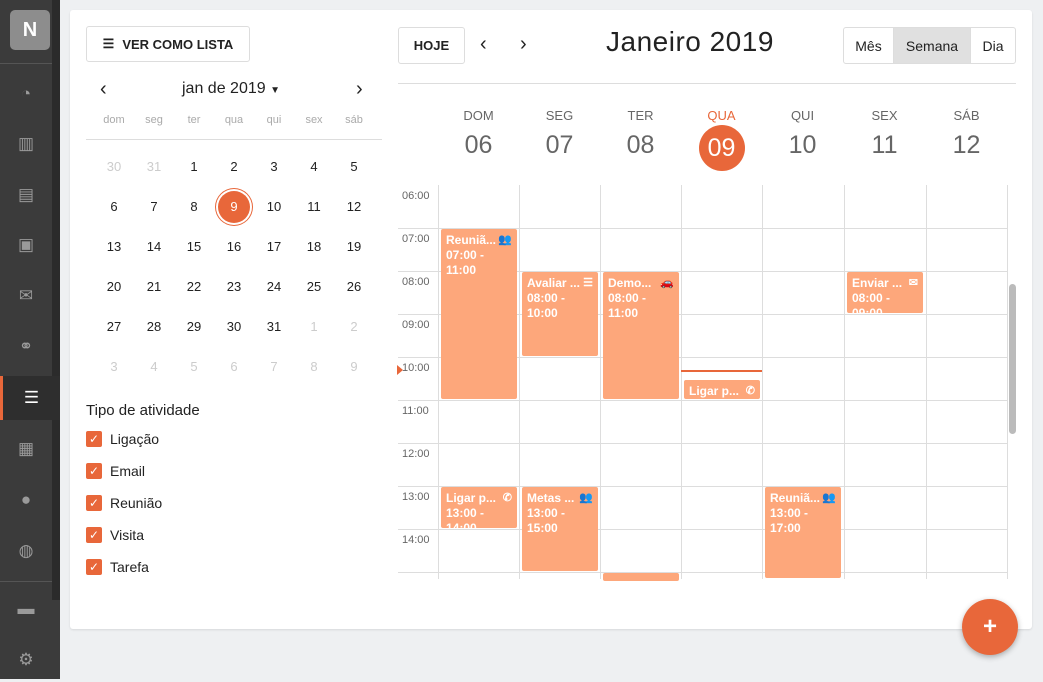 This screenshot has height=682, width=1043. What do you see at coordinates (274, 207) in the screenshot?
I see `mini-day: 10` at bounding box center [274, 207].